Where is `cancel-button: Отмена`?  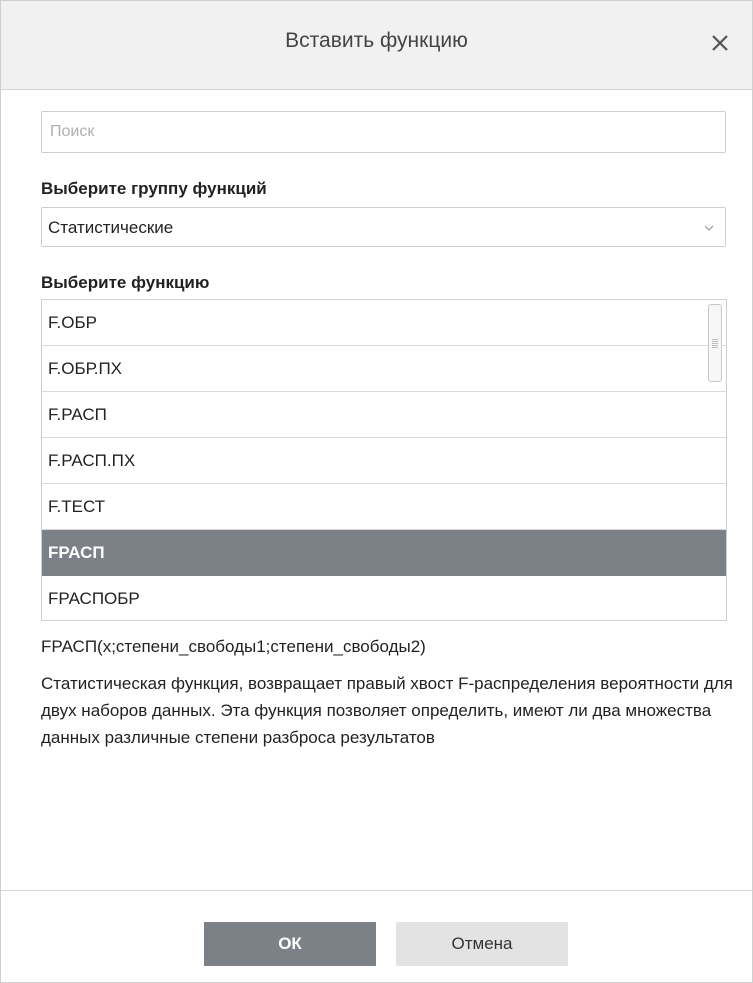 cancel-button: Отмена is located at coordinates (482, 944).